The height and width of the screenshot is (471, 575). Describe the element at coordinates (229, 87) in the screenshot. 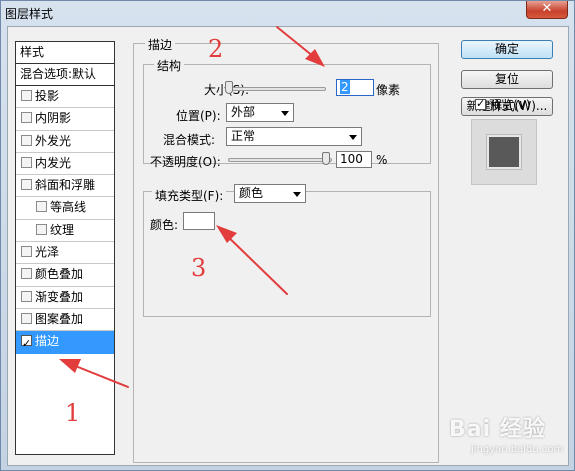

I see `size-slider-thumb` at that location.